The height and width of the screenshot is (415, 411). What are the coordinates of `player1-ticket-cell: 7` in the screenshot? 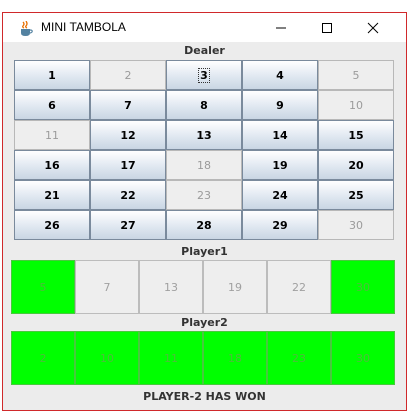 It's located at (107, 287).